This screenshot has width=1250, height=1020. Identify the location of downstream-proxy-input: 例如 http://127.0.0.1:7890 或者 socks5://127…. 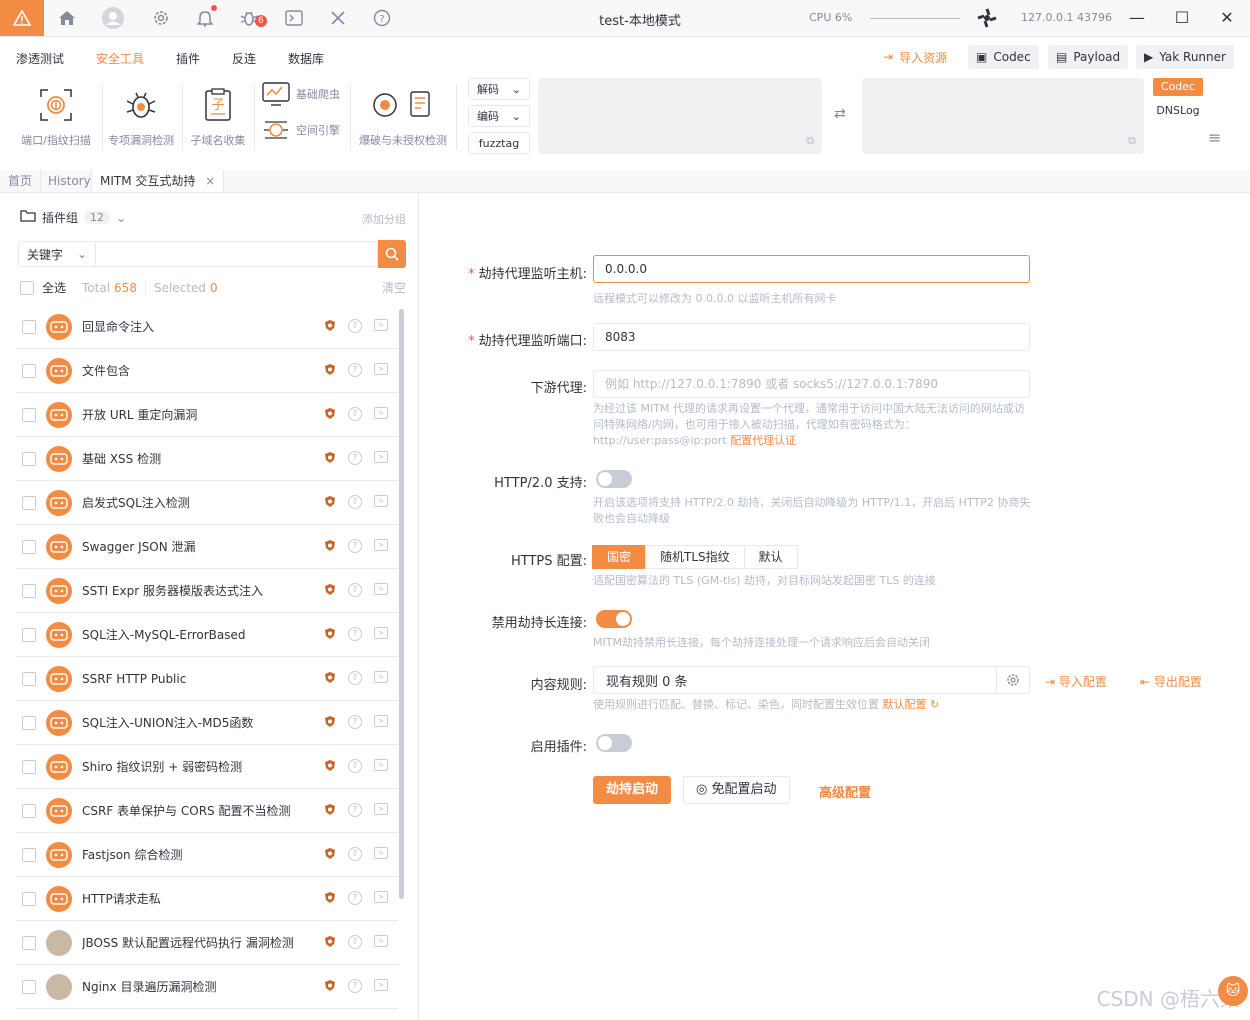
(811, 384).